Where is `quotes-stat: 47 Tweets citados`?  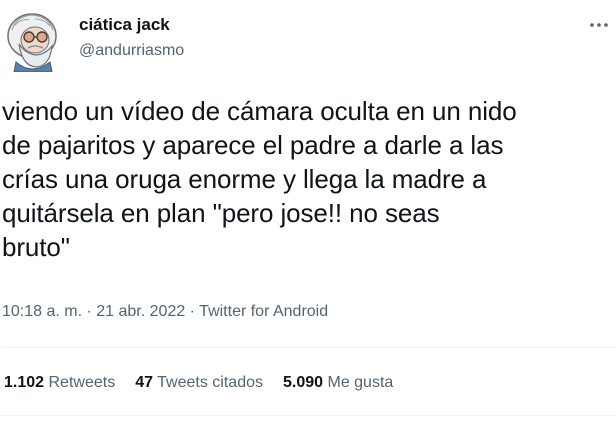 quotes-stat: 47 Tweets citados is located at coordinates (199, 383).